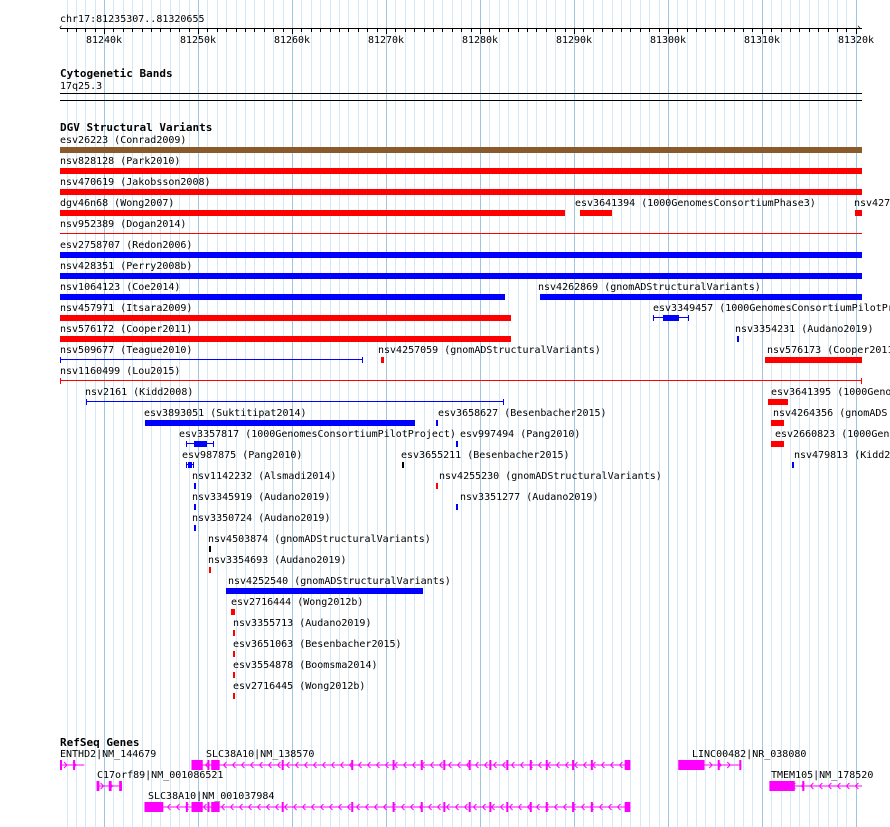 This screenshot has width=890, height=827. What do you see at coordinates (749, 755) in the screenshot?
I see `refseq-gene-label: LINC00482|NR_038080` at bounding box center [749, 755].